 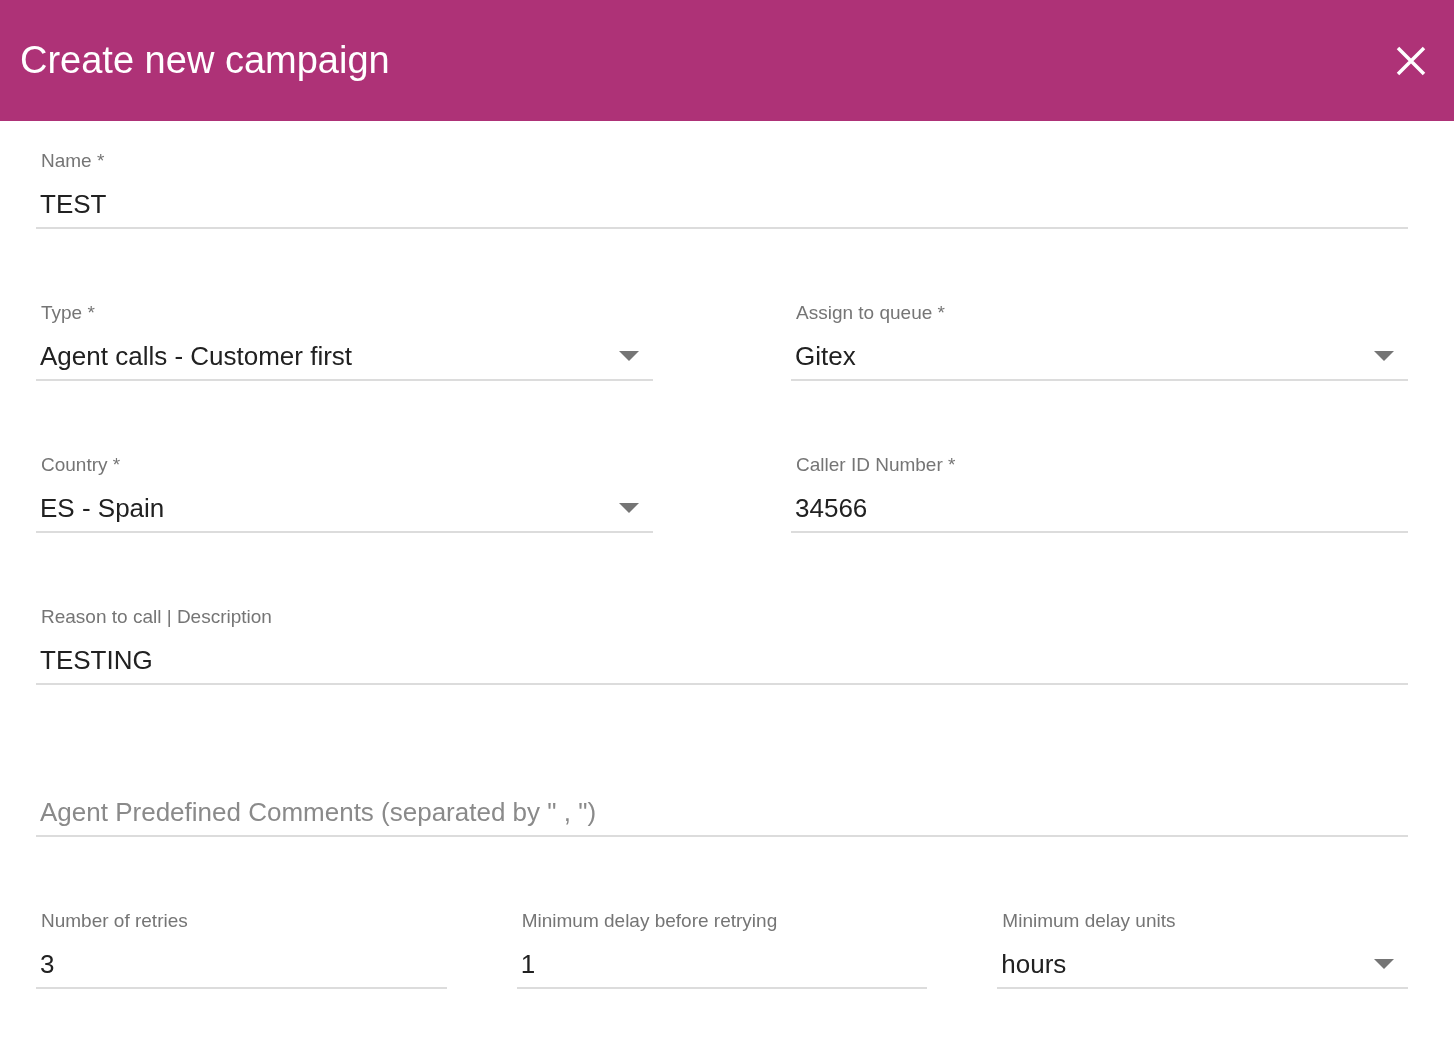 What do you see at coordinates (205, 60) in the screenshot?
I see `dialog-title: Create new campaign` at bounding box center [205, 60].